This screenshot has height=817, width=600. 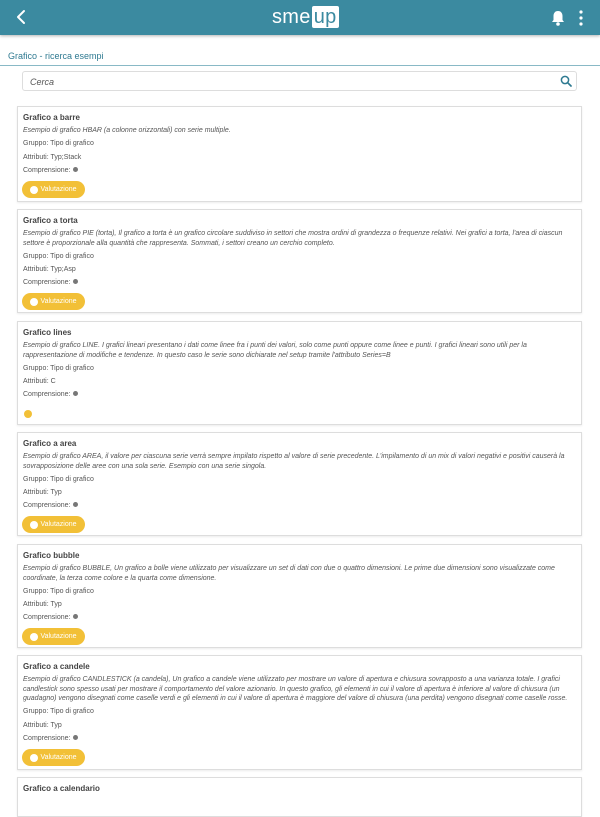 I want to click on card-title: Grafico a area, so click(x=50, y=443).